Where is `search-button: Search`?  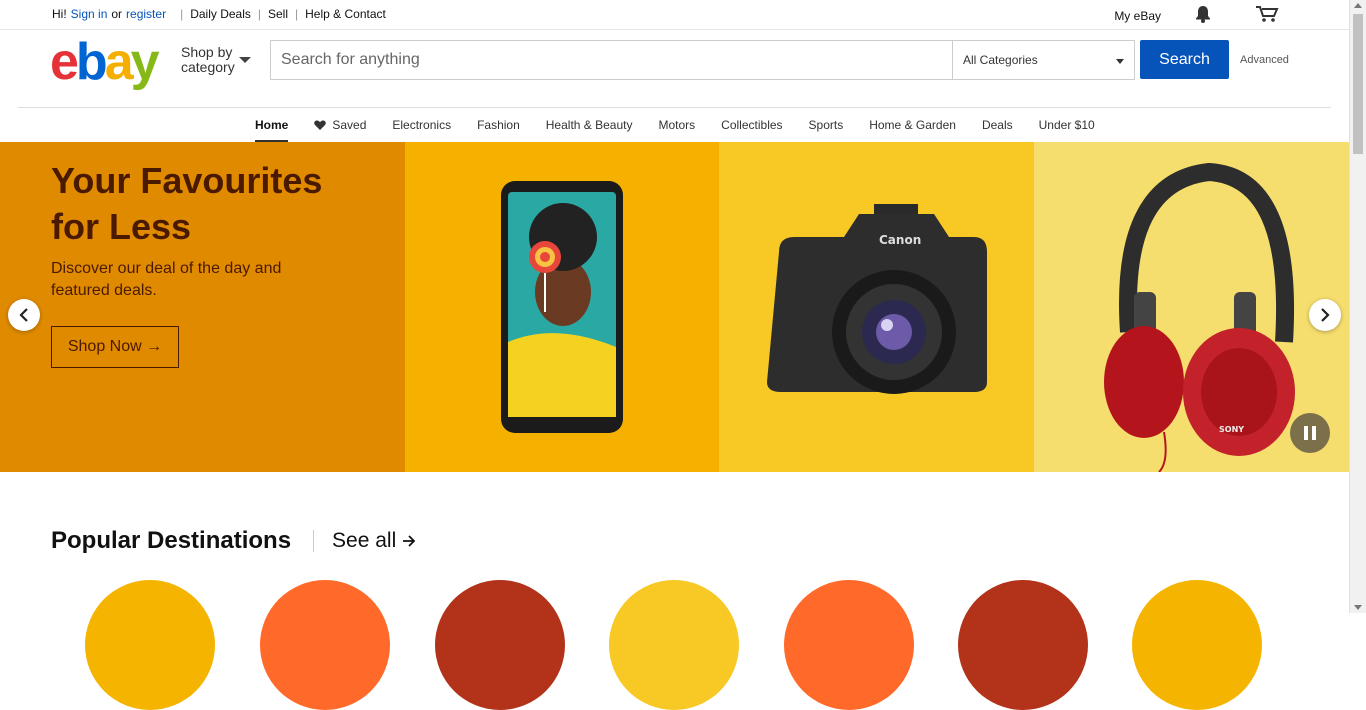 search-button: Search is located at coordinates (1184, 59).